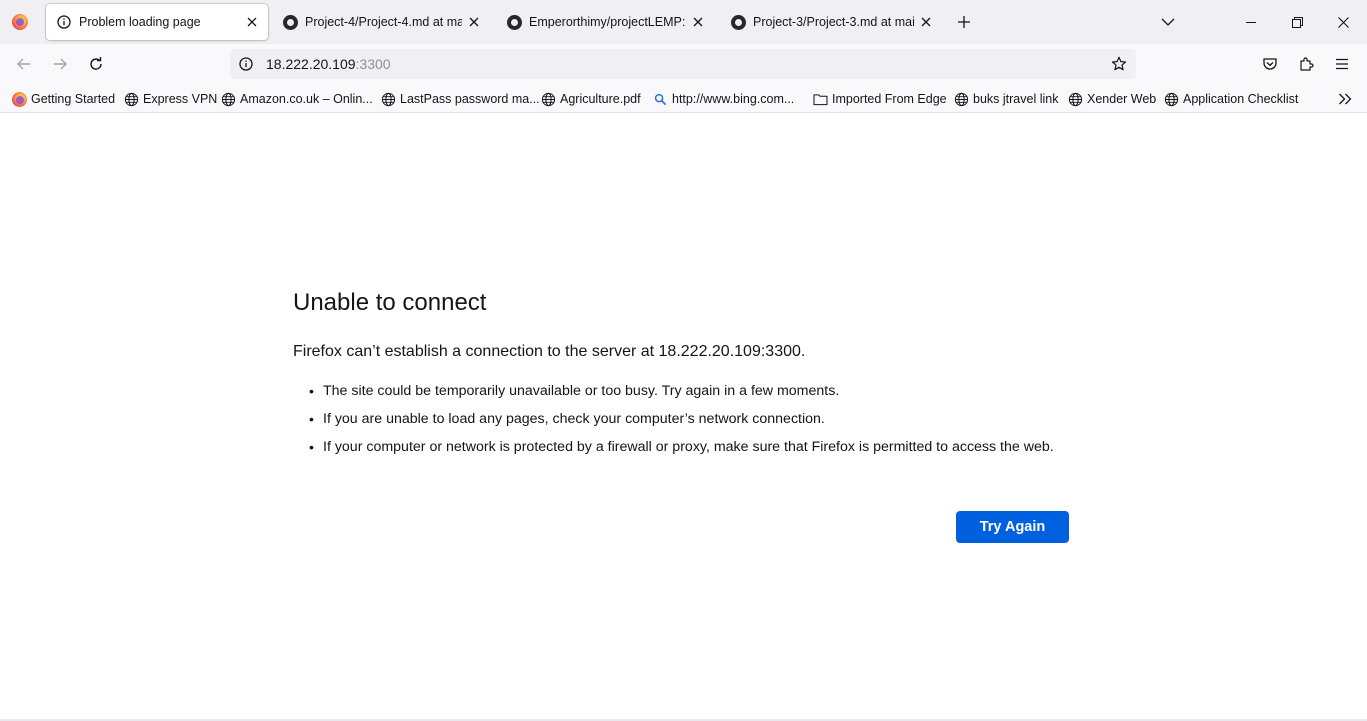  I want to click on app-menu-button, so click(1342, 64).